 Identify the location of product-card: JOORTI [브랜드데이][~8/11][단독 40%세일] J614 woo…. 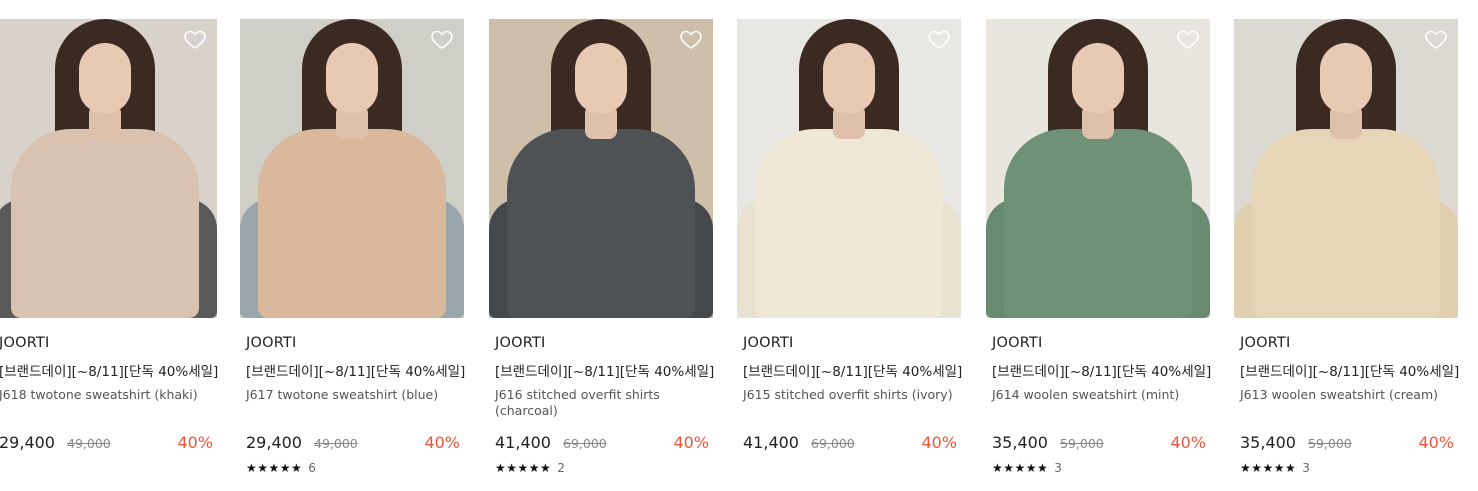
(1099, 254).